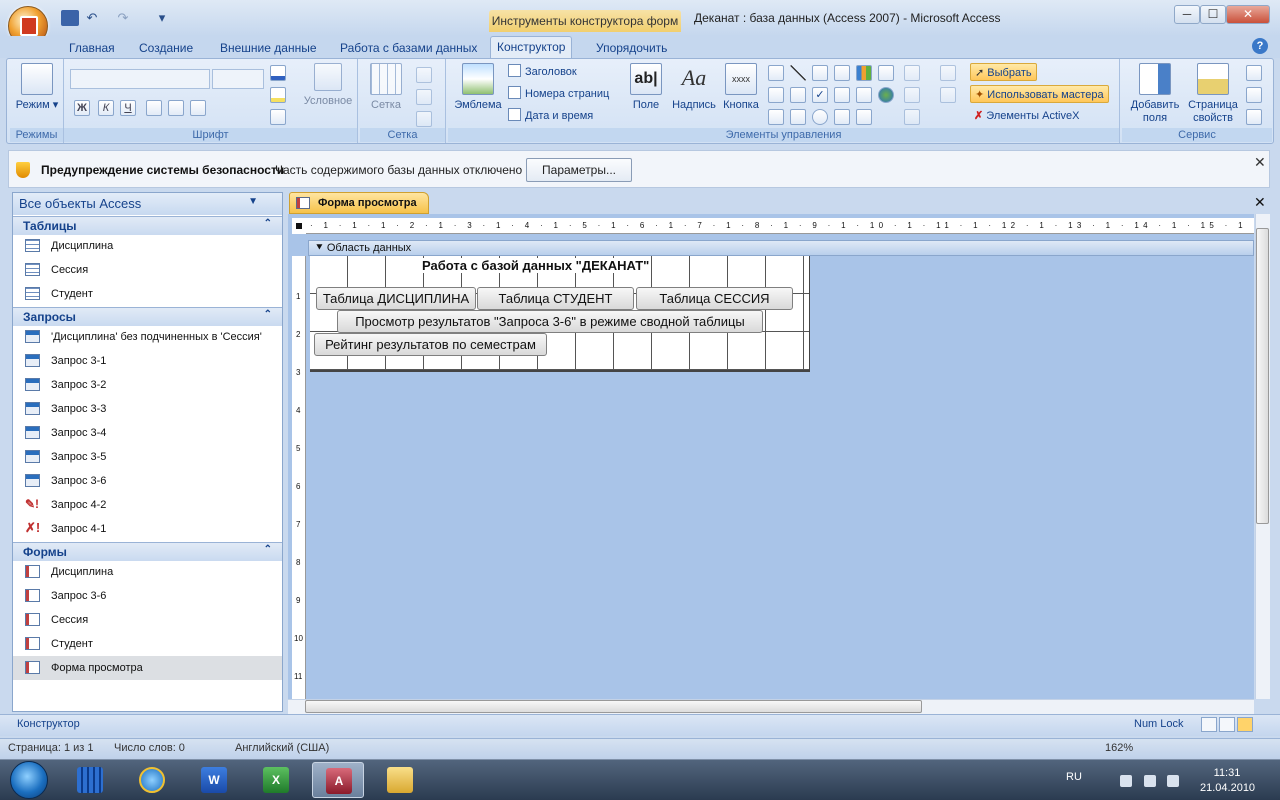 The image size is (1280, 800). I want to click on nav-item-query: Запрос 3-4, so click(147, 433).